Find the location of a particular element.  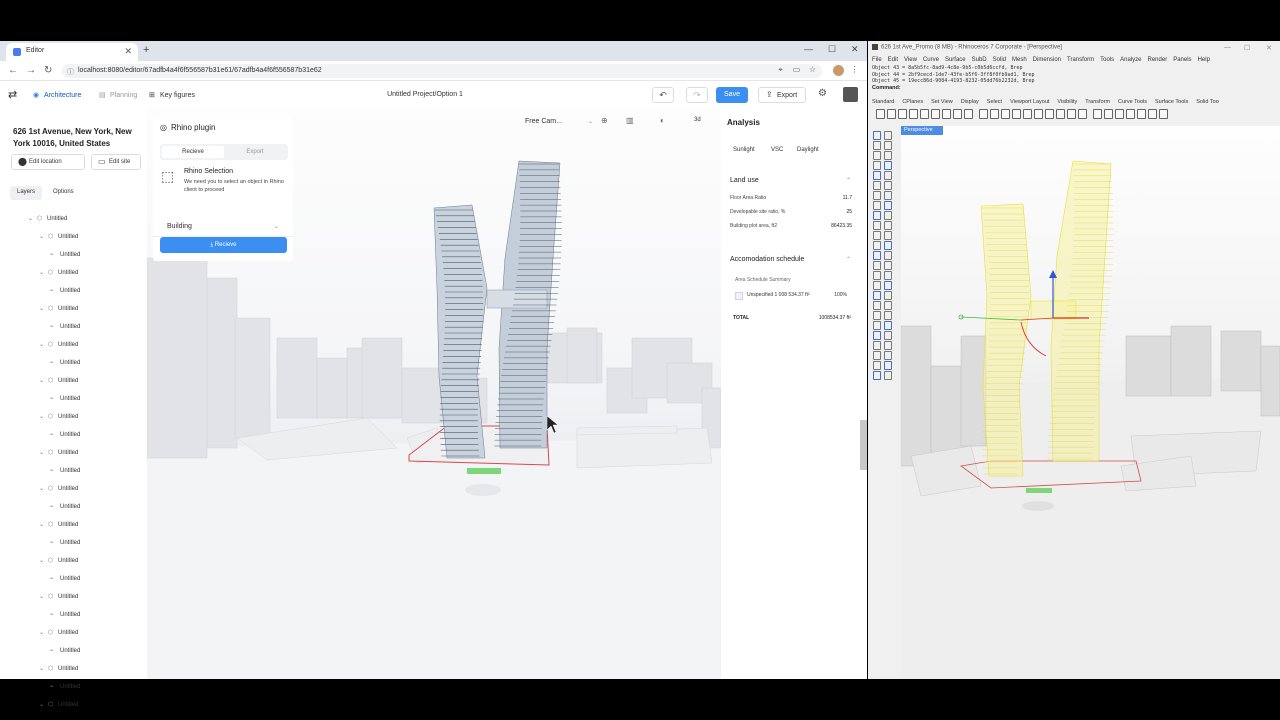

rhino-menu-item: Mesh is located at coordinates (1019, 60).